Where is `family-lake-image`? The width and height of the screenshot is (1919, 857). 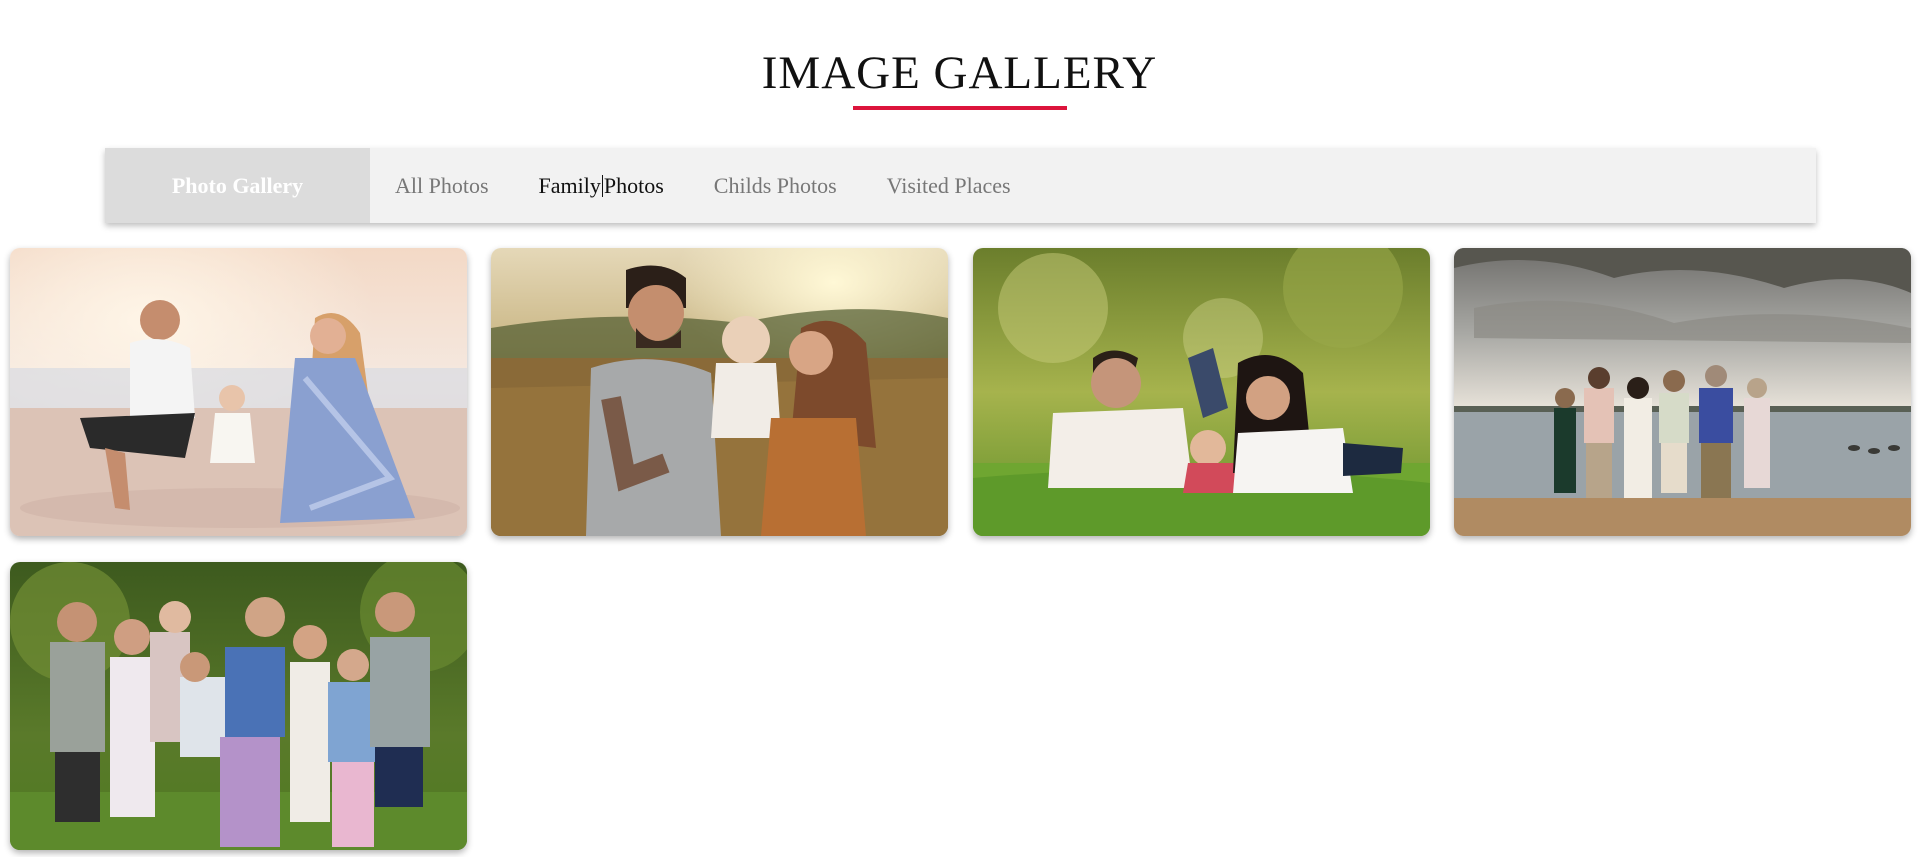
family-lake-image is located at coordinates (1682, 392).